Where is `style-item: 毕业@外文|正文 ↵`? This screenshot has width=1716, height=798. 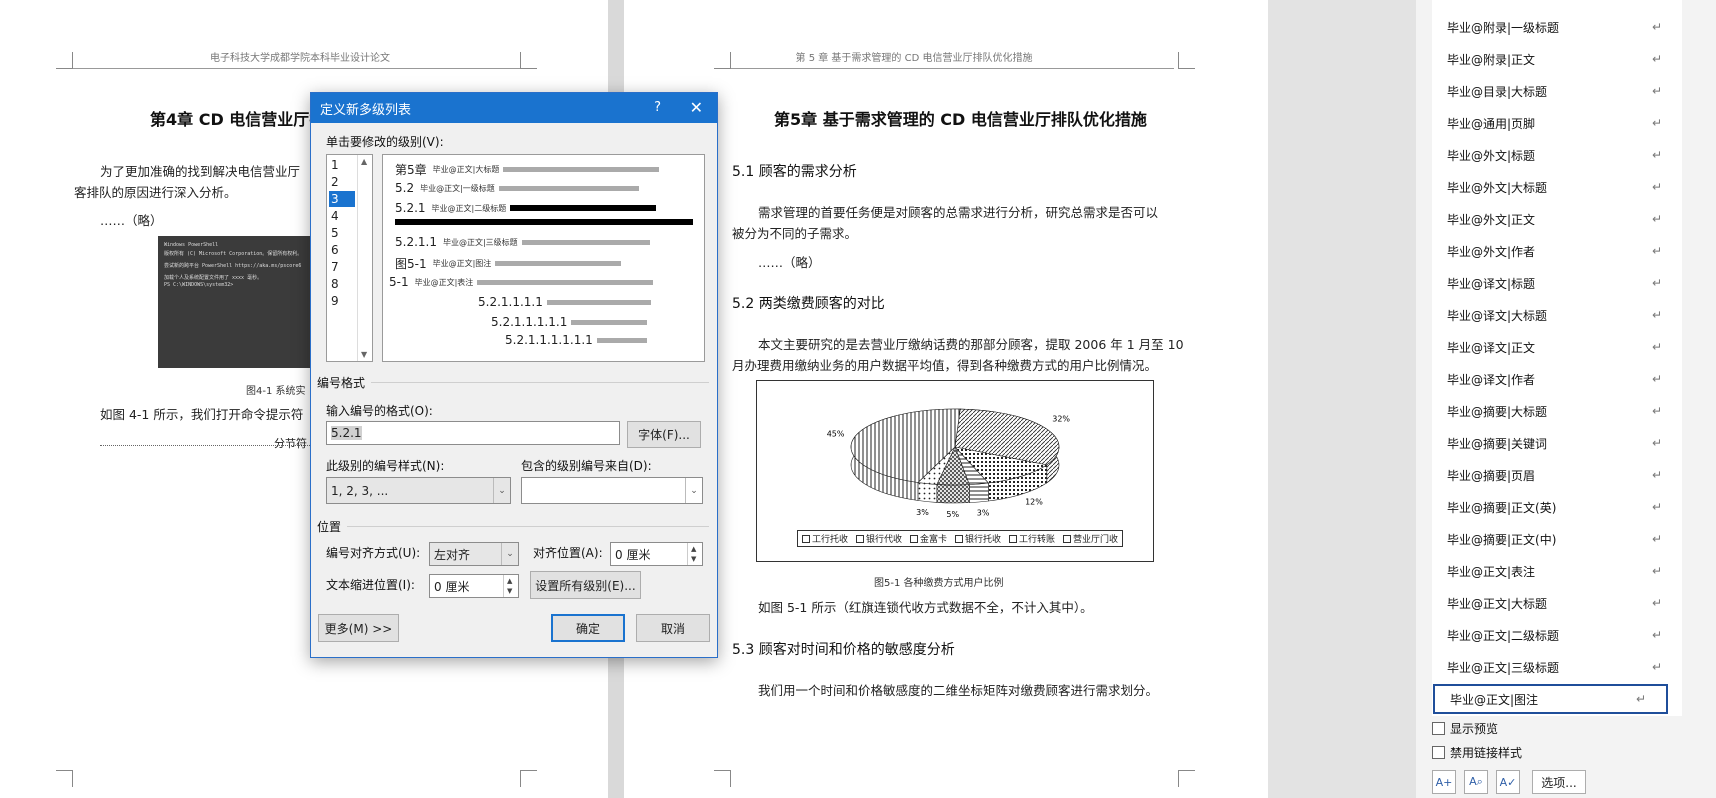
style-item: 毕业@外文|正文 ↵ is located at coordinates (1557, 219).